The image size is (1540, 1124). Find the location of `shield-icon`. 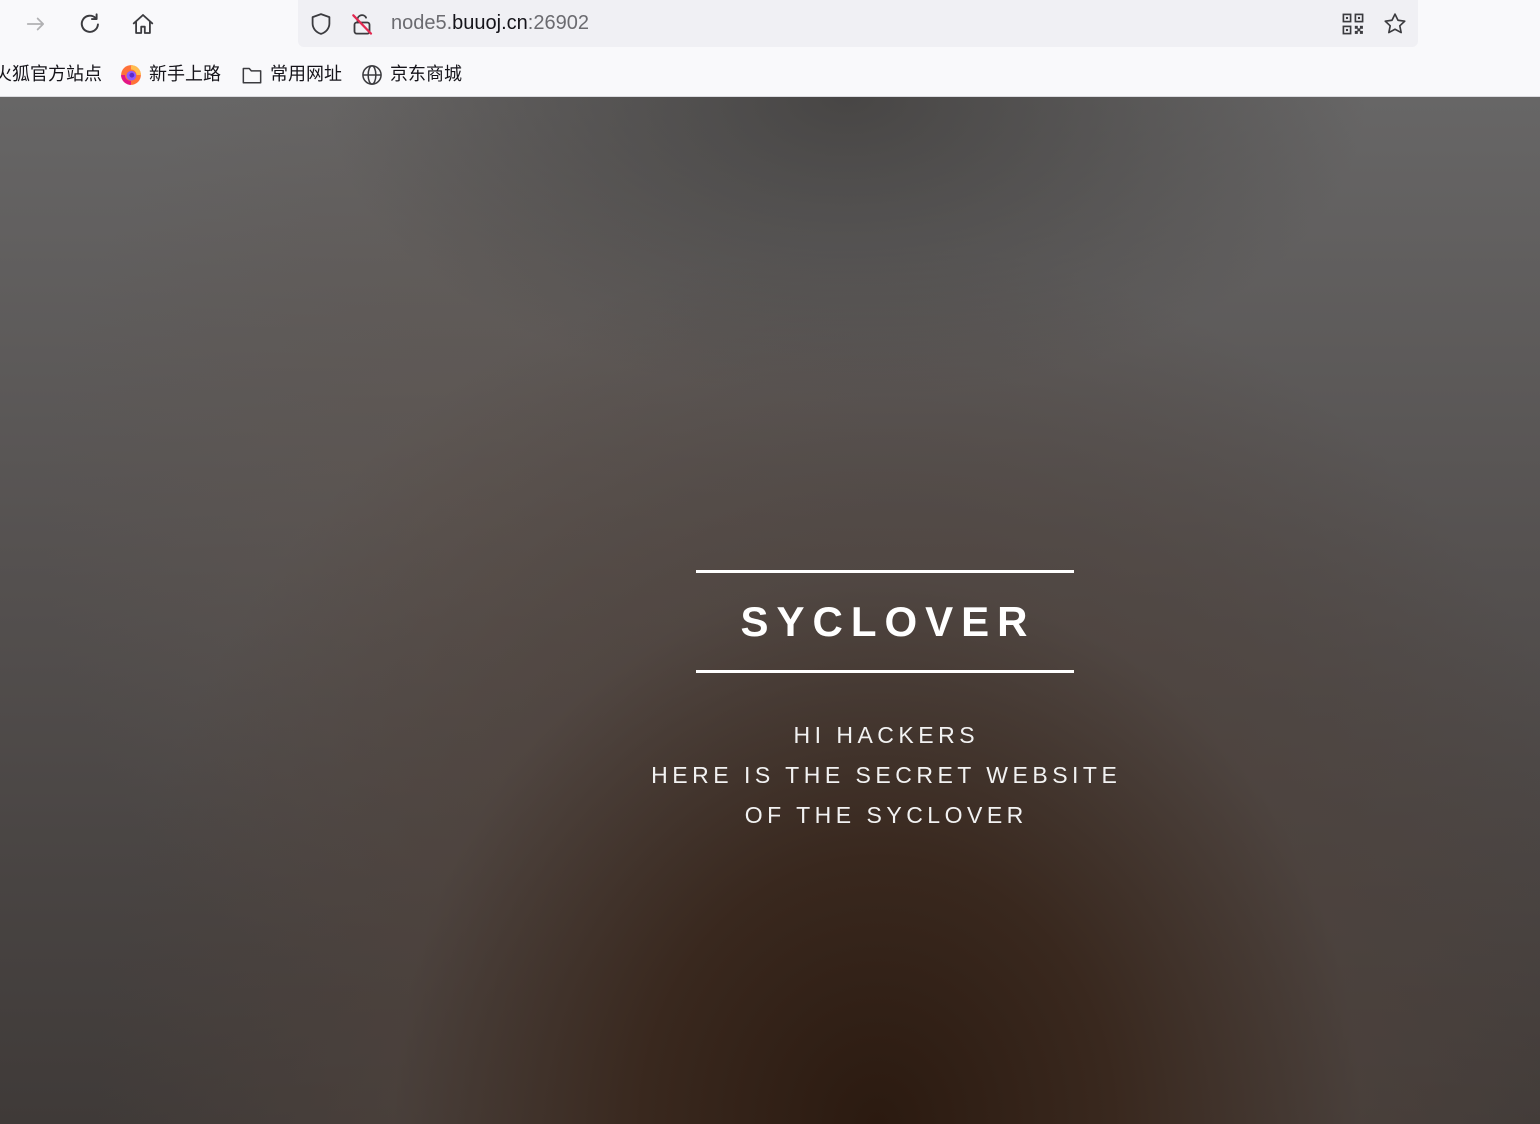

shield-icon is located at coordinates (321, 24).